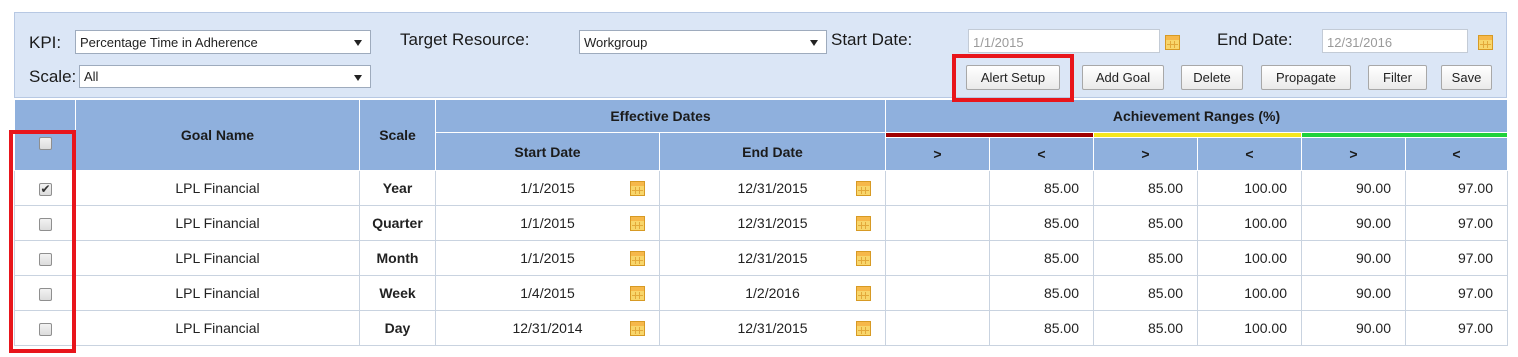 This screenshot has width=1518, height=357. Describe the element at coordinates (397, 293) in the screenshot. I see `scale-cell: Week` at that location.